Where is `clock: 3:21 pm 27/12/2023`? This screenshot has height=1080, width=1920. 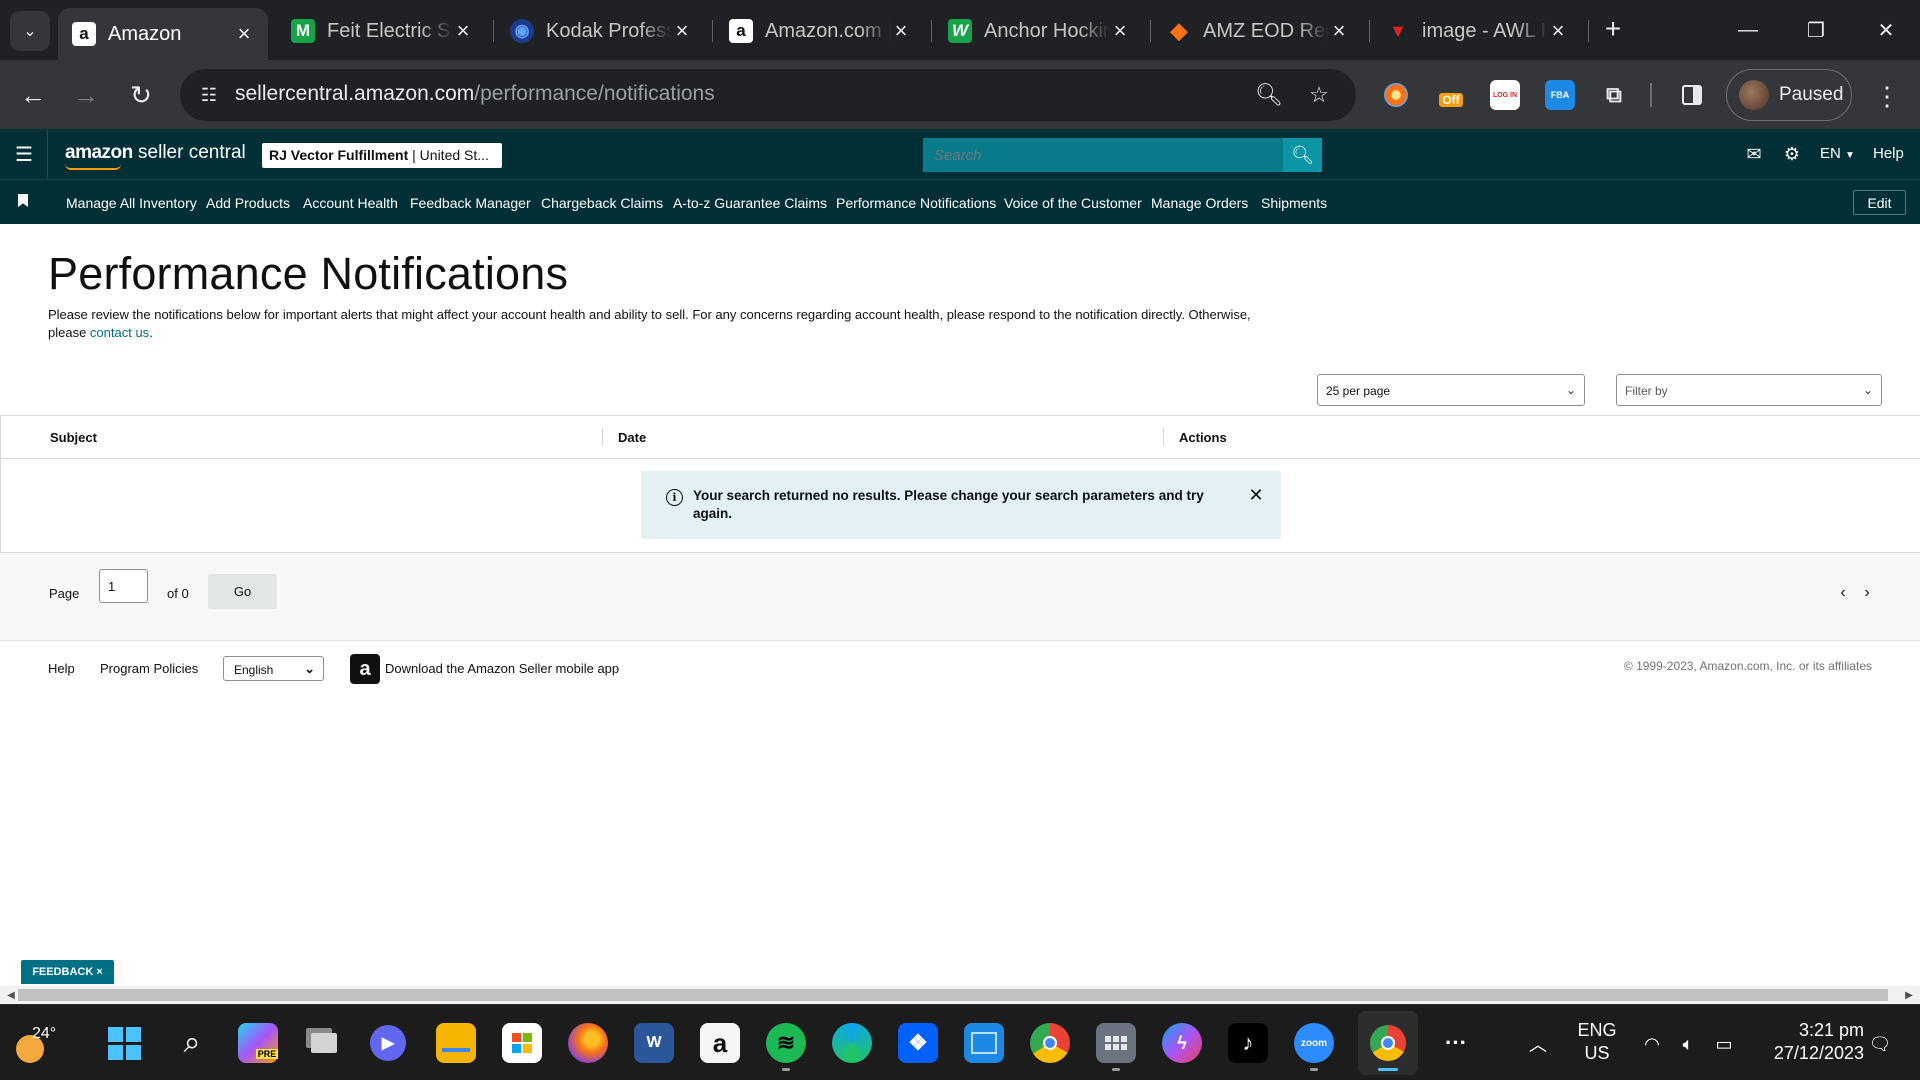
clock: 3:21 pm 27/12/2023 is located at coordinates (1810, 1042).